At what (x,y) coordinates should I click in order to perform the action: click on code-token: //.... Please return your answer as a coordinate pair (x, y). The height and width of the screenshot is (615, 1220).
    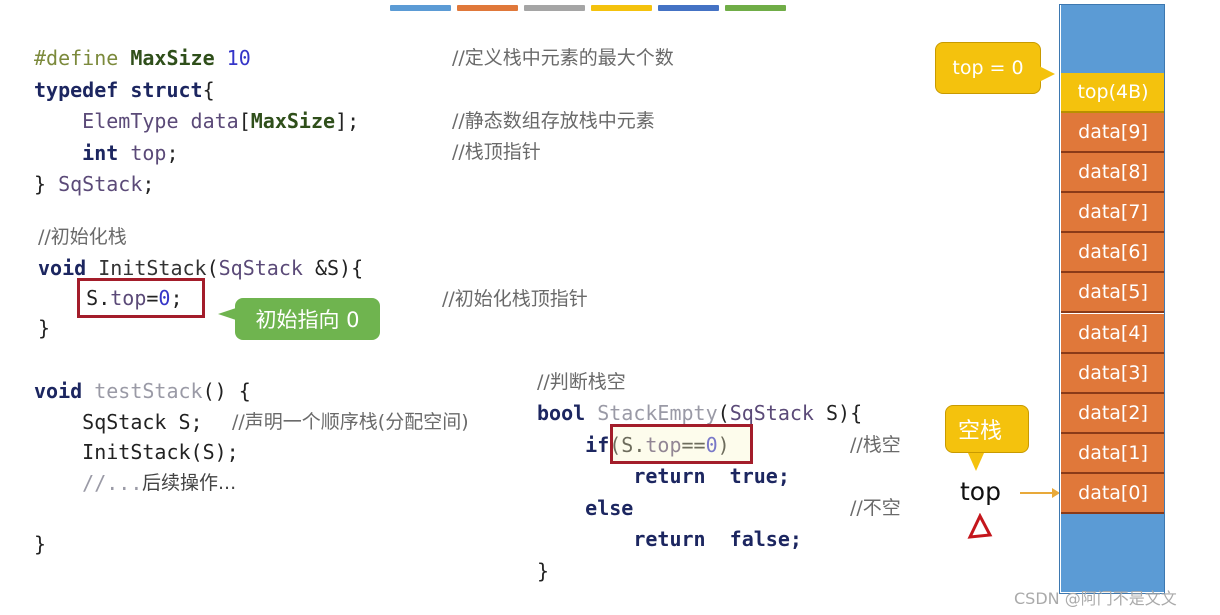
    Looking at the image, I should click on (88, 482).